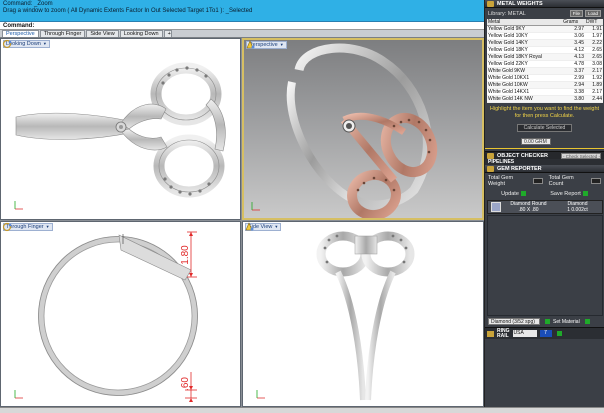  I want to click on ring-size-select: 7, so click(545, 333).